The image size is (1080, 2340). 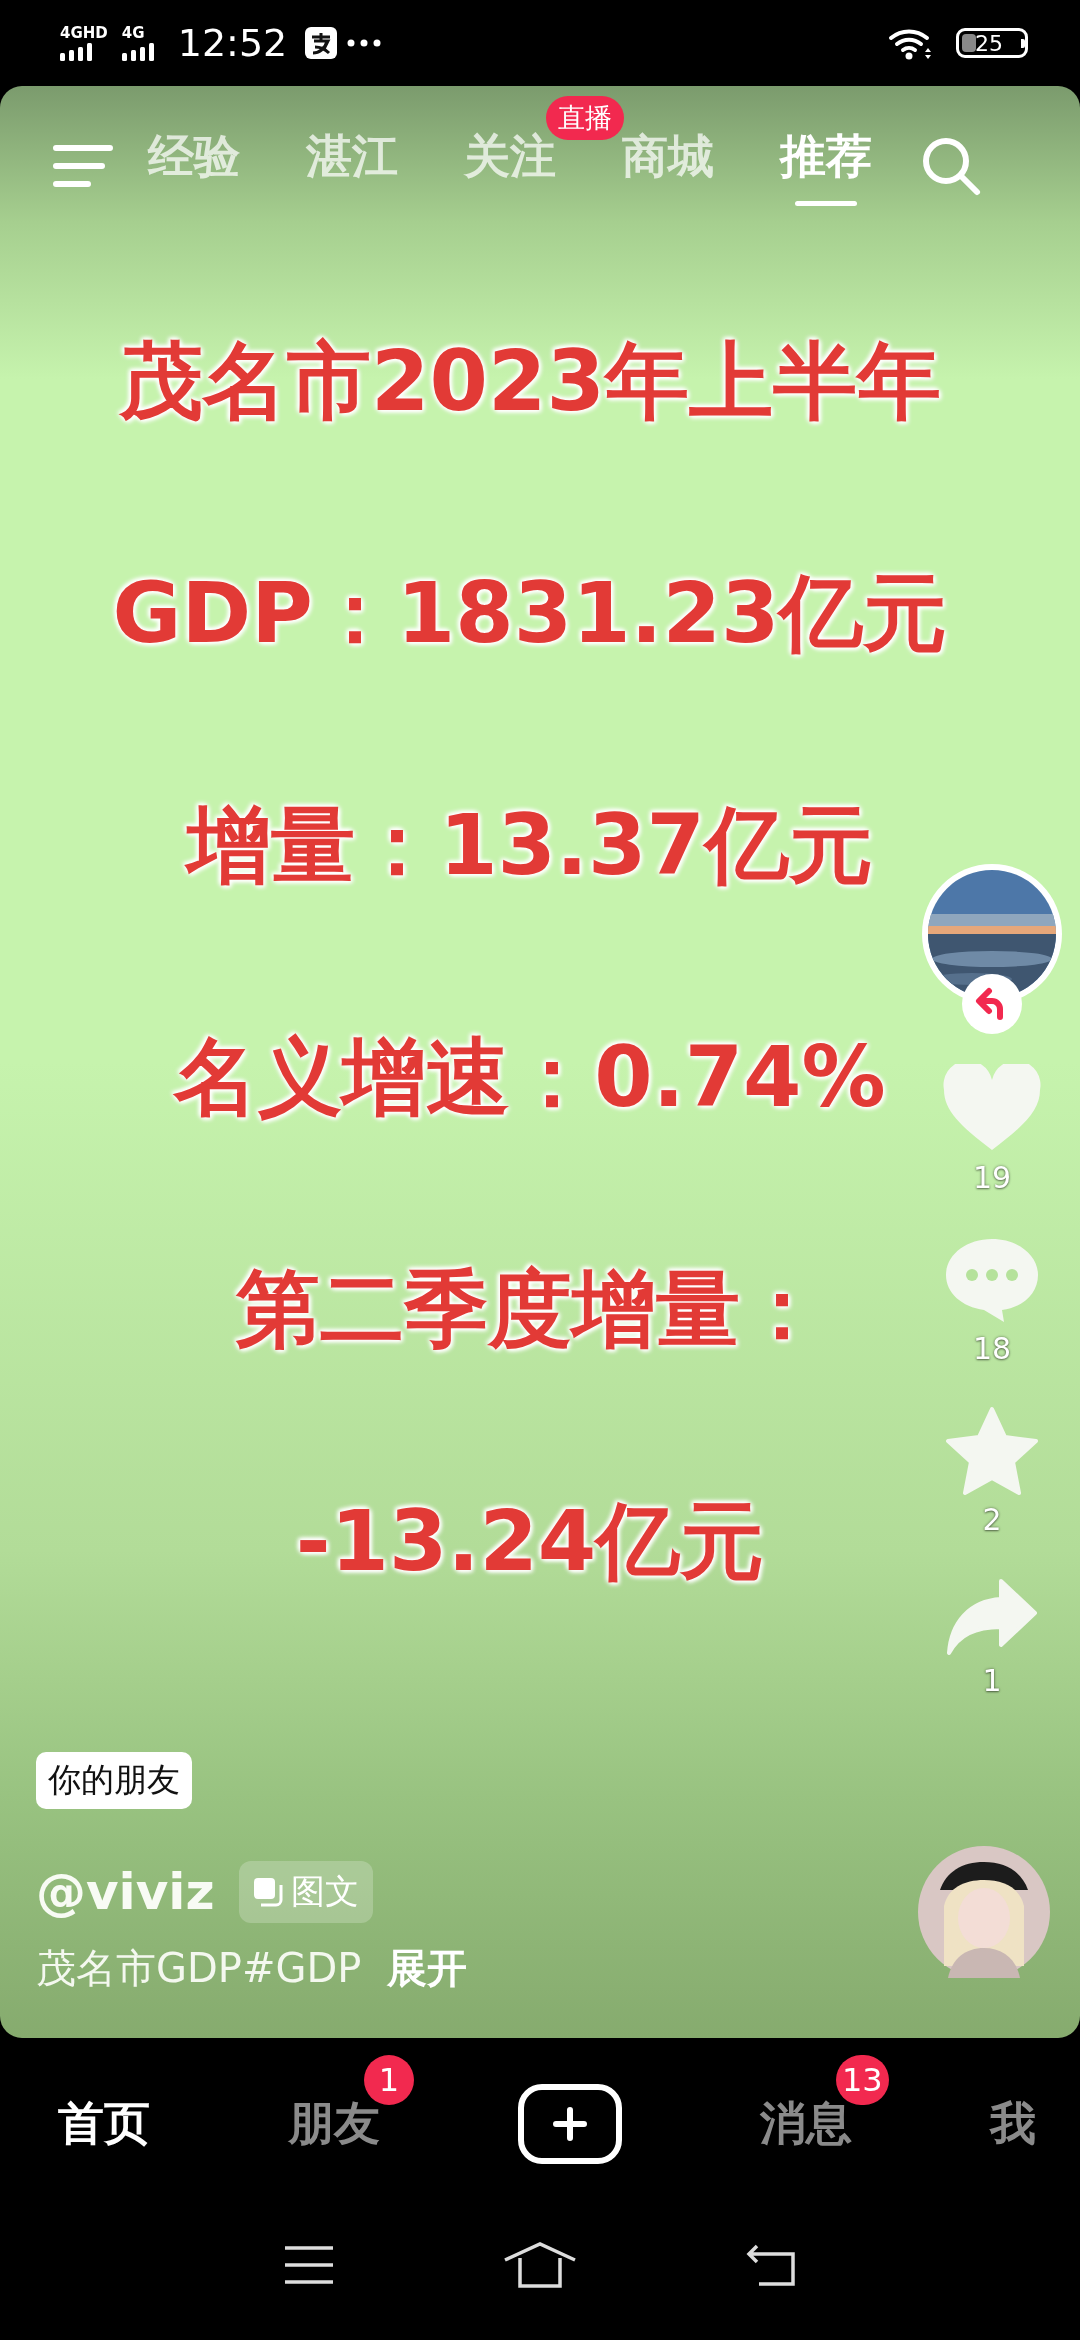 What do you see at coordinates (324, 1891) in the screenshot?
I see `post-type-label: 图文` at bounding box center [324, 1891].